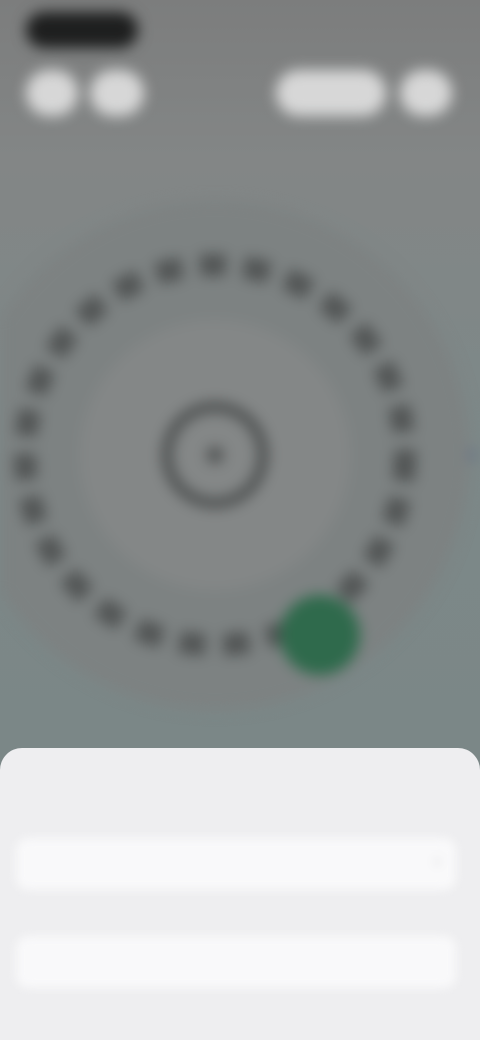  Describe the element at coordinates (240, 30) in the screenshot. I see `status-bar` at that location.